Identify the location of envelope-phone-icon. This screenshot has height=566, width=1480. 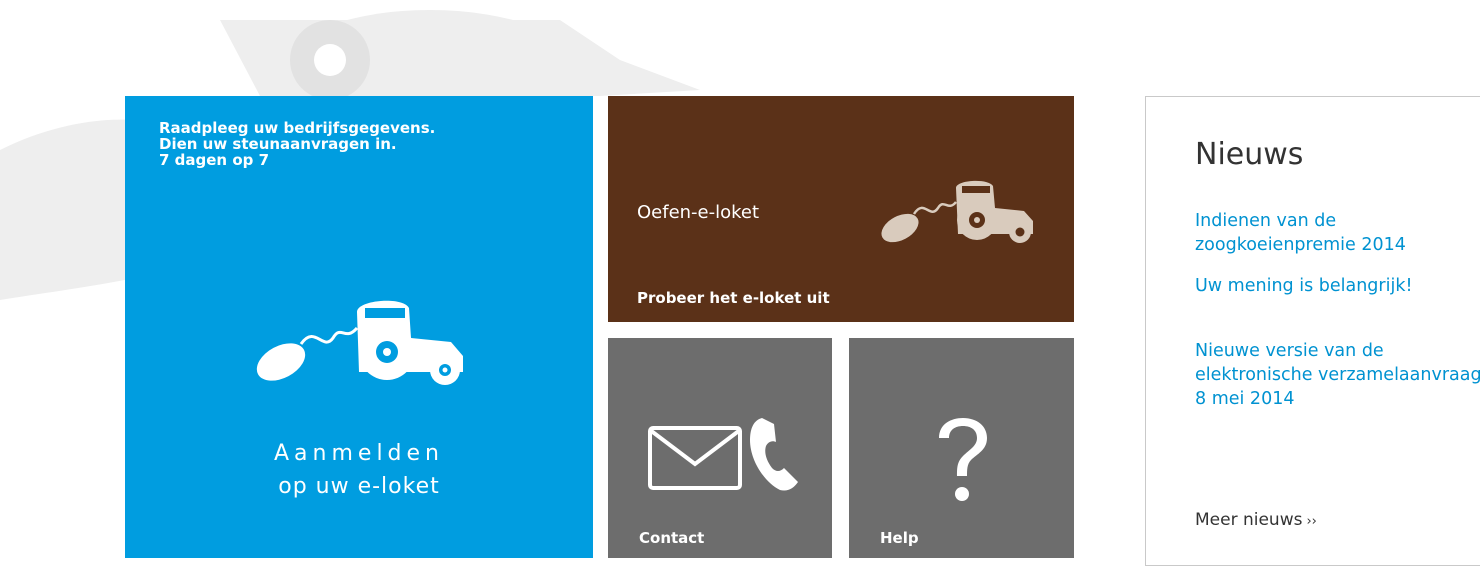
(723, 454).